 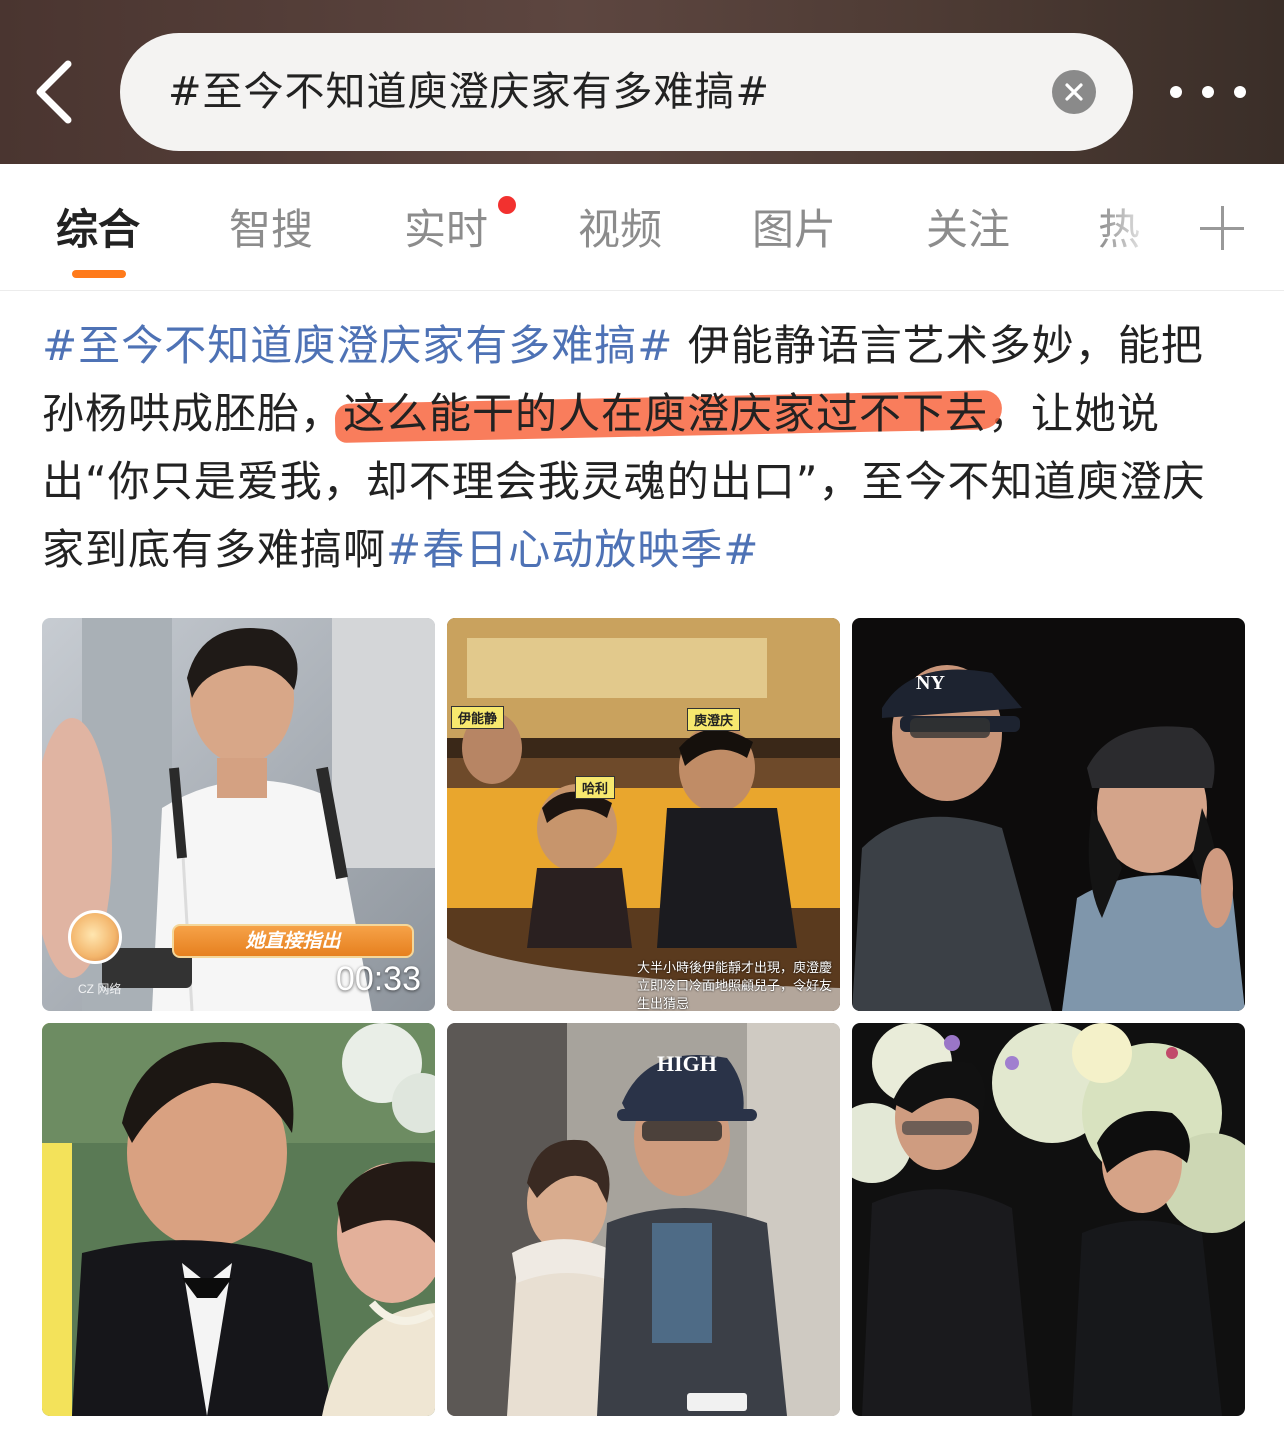 I want to click on topic-link: #至今不知道庾澄庆家有多难搞#, so click(x=357, y=345).